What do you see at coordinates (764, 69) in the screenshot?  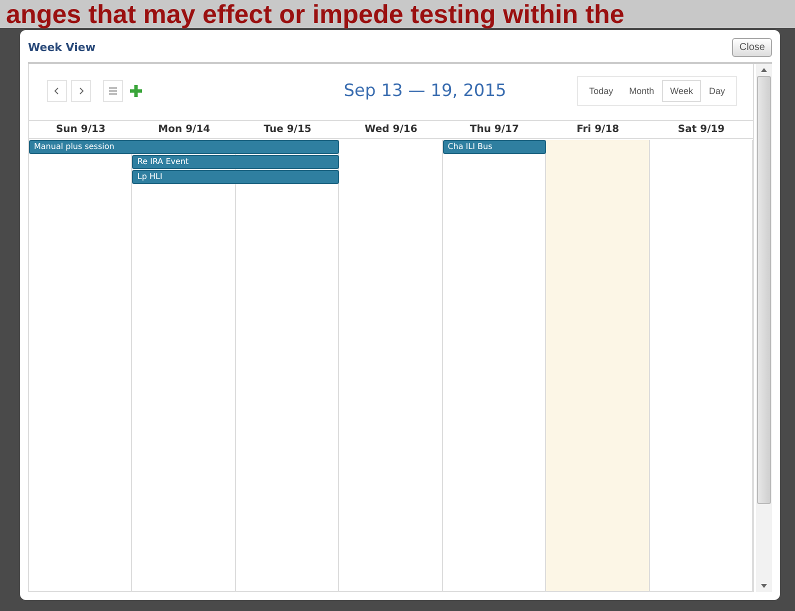 I see `arrow-up-icon` at bounding box center [764, 69].